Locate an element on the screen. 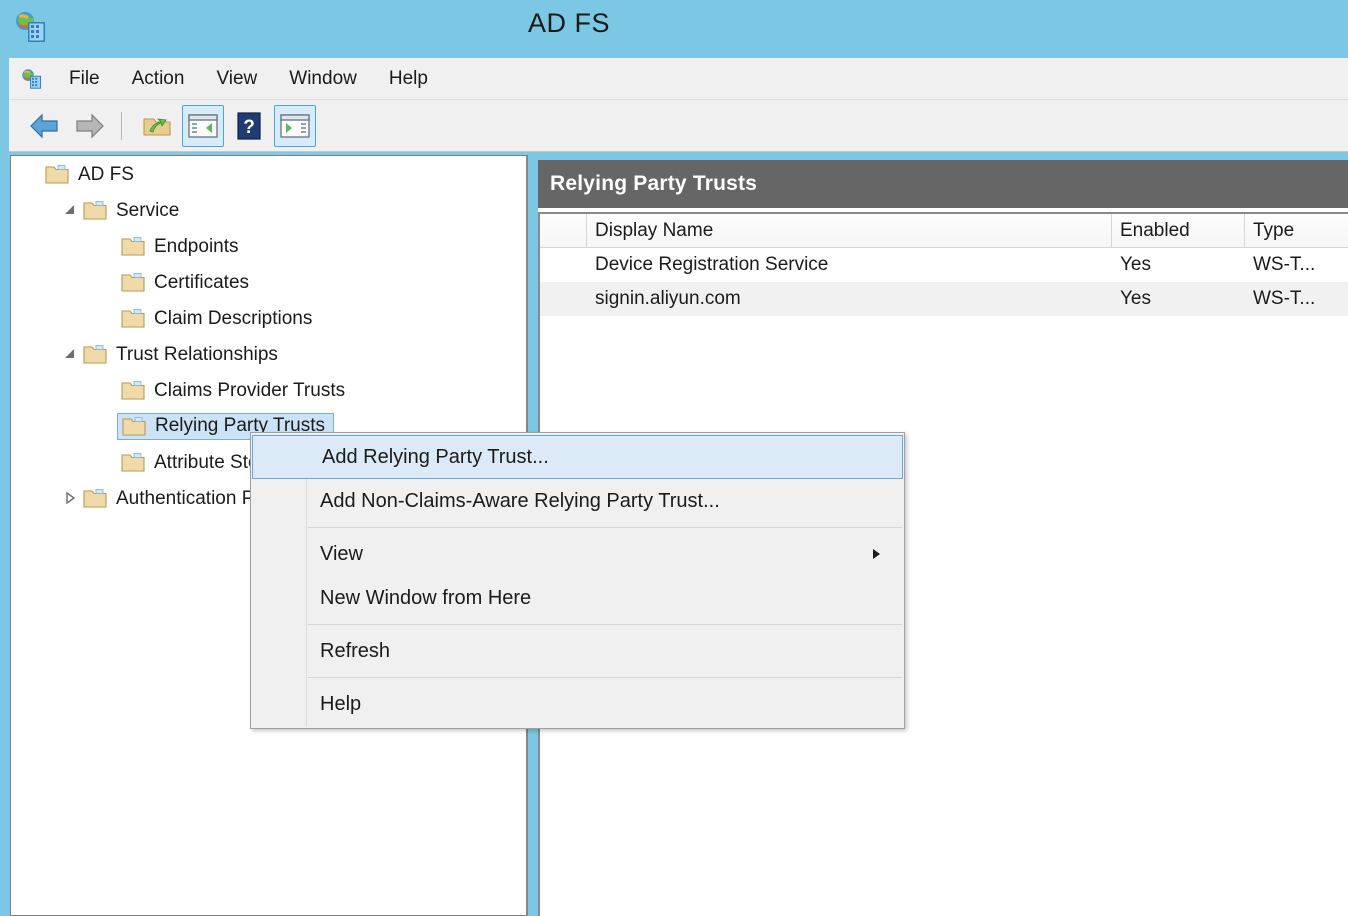  context-menu-item-label: New Window from Here is located at coordinates (426, 597).